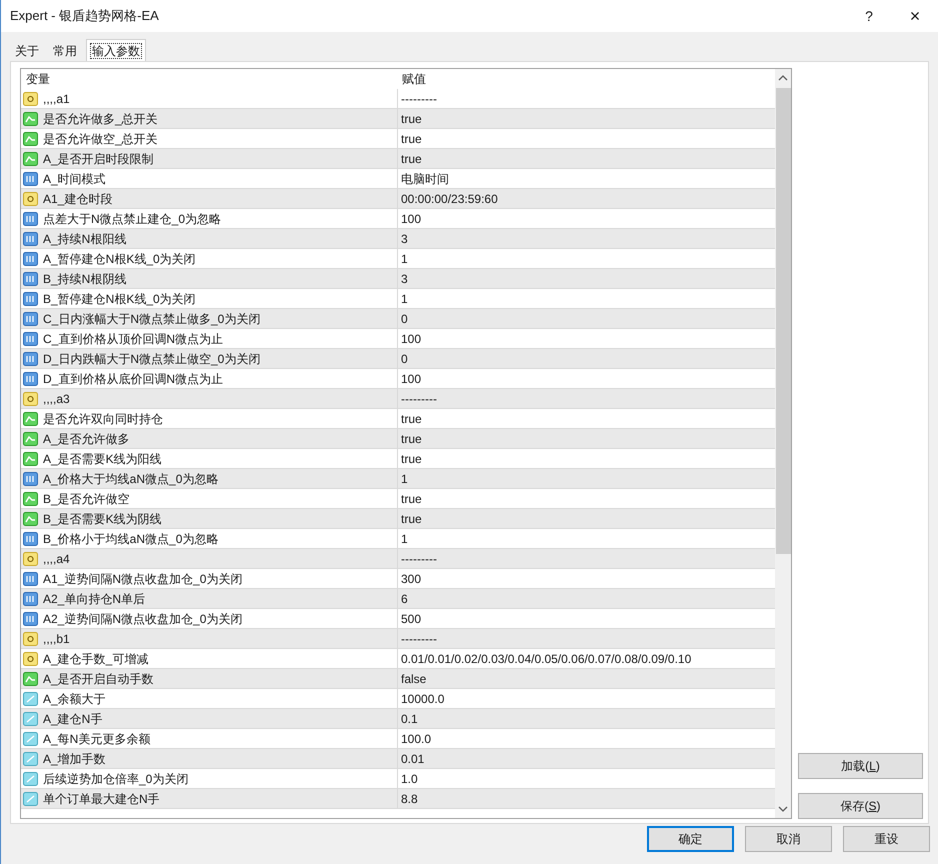 Image resolution: width=938 pixels, height=864 pixels. What do you see at coordinates (31, 698) in the screenshot?
I see `fraction-type-icon` at bounding box center [31, 698].